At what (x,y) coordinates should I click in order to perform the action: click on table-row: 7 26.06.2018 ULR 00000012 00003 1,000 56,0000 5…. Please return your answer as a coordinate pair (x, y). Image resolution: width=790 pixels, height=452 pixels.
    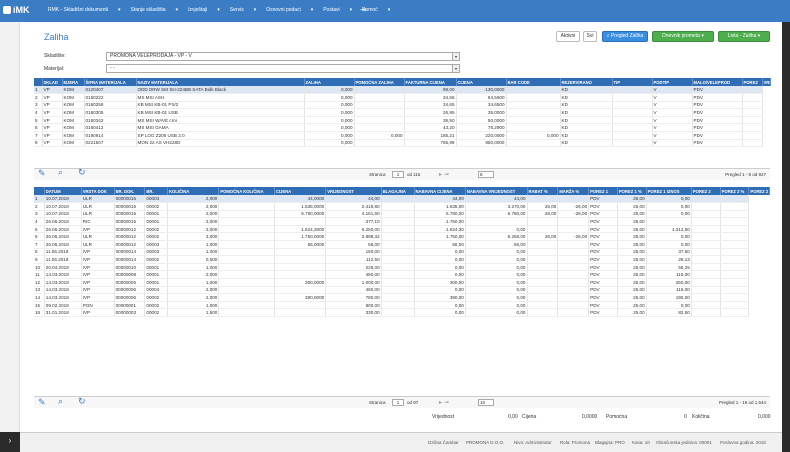
    Looking at the image, I should click on (402, 244).